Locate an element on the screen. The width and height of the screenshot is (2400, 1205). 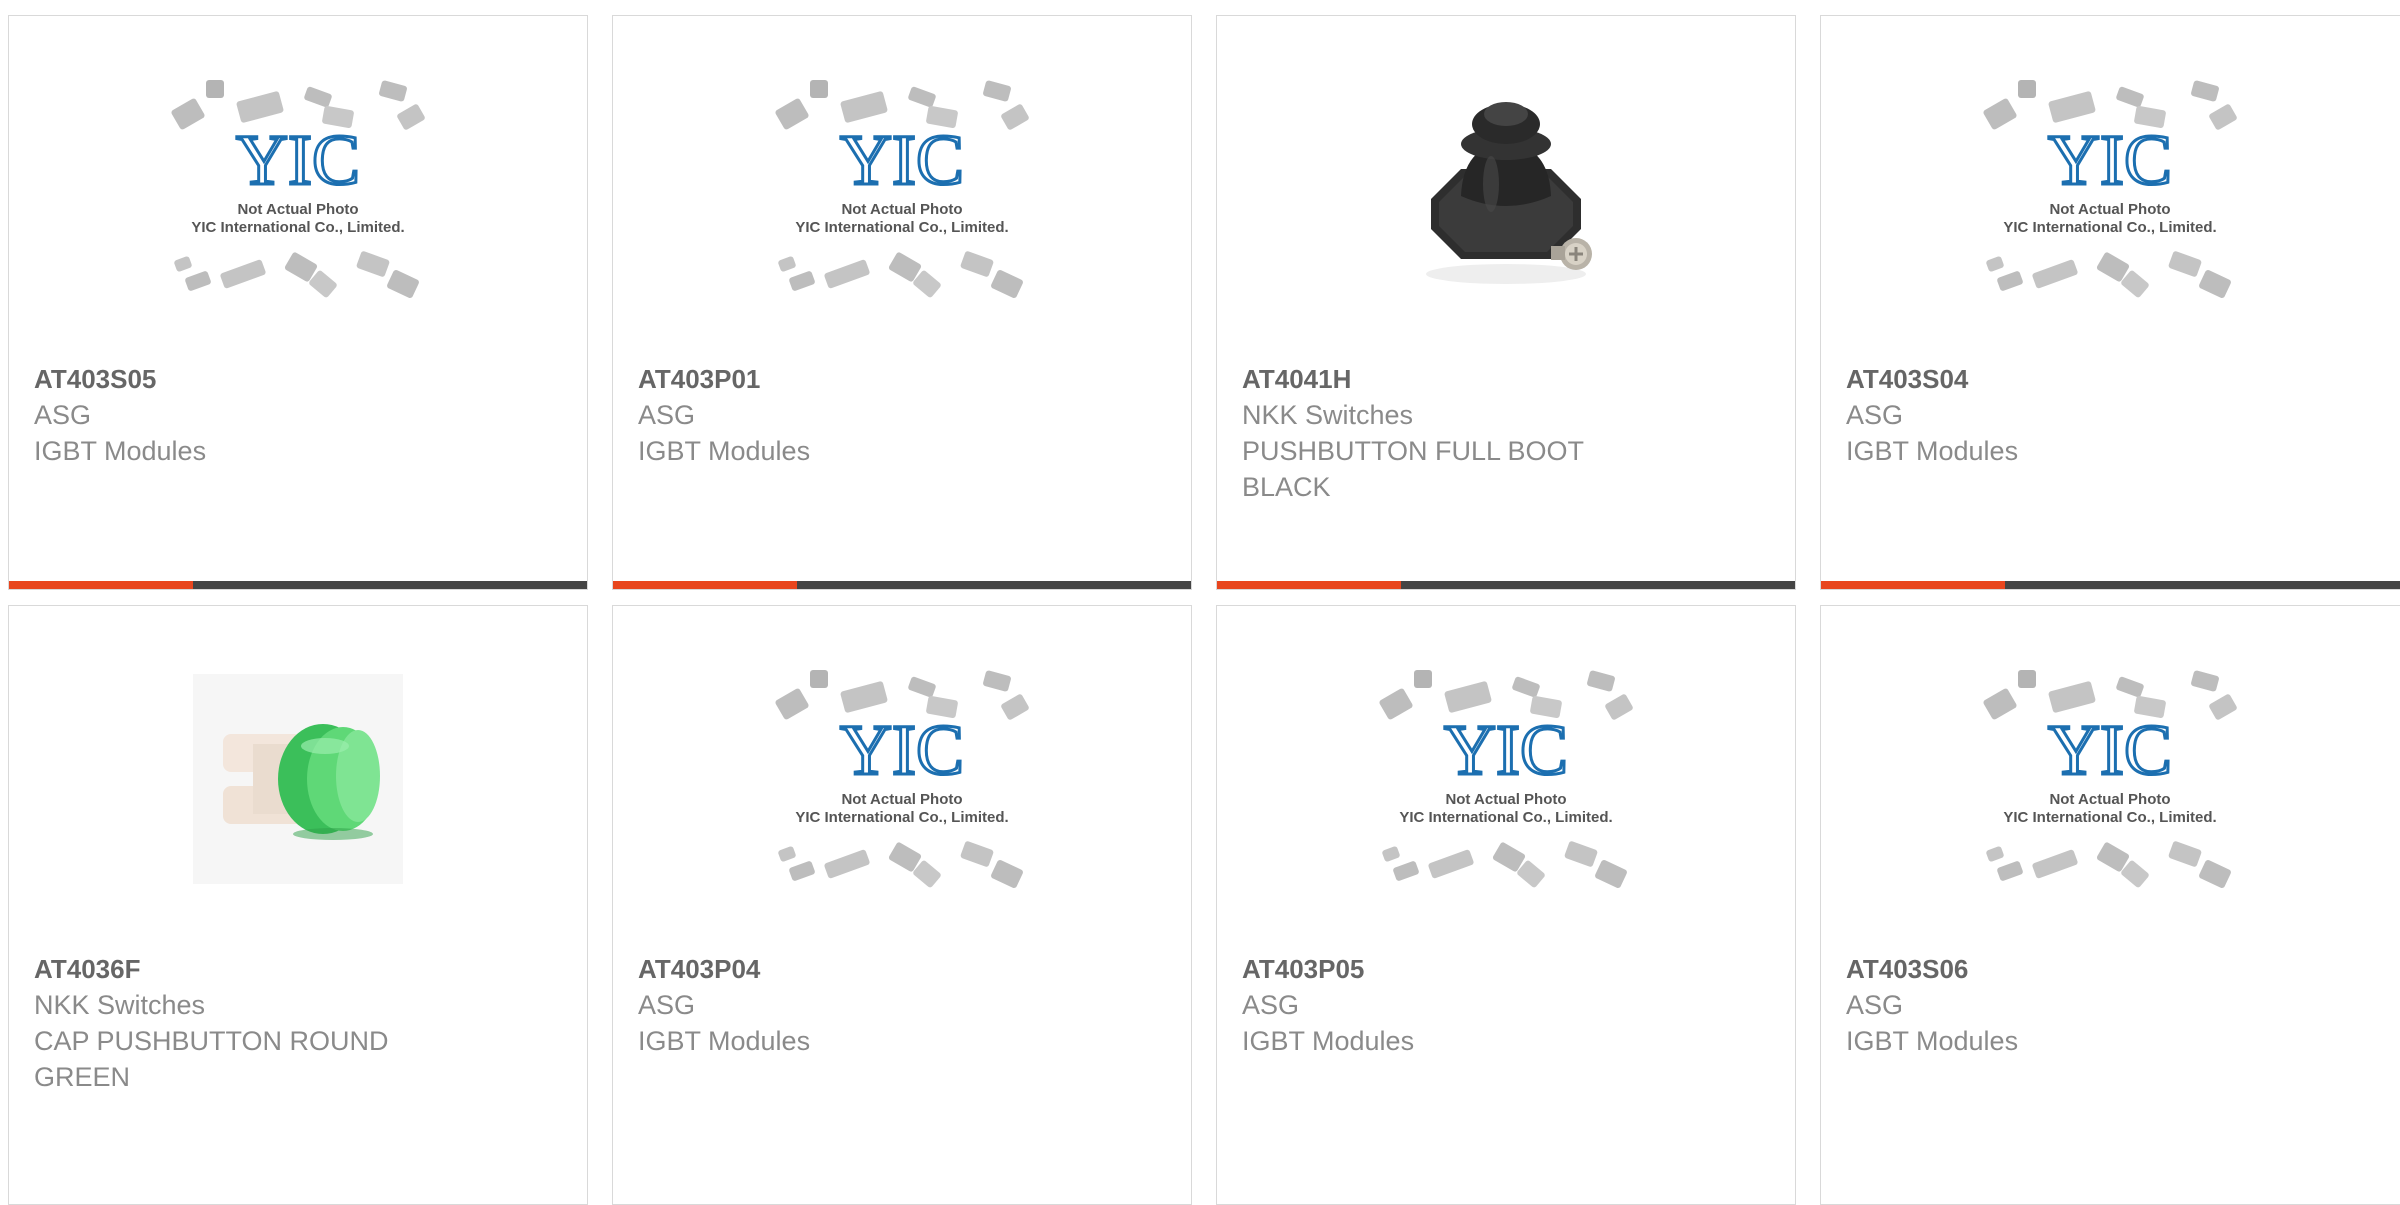
part-number-link: AT4041H is located at coordinates (1508, 379).